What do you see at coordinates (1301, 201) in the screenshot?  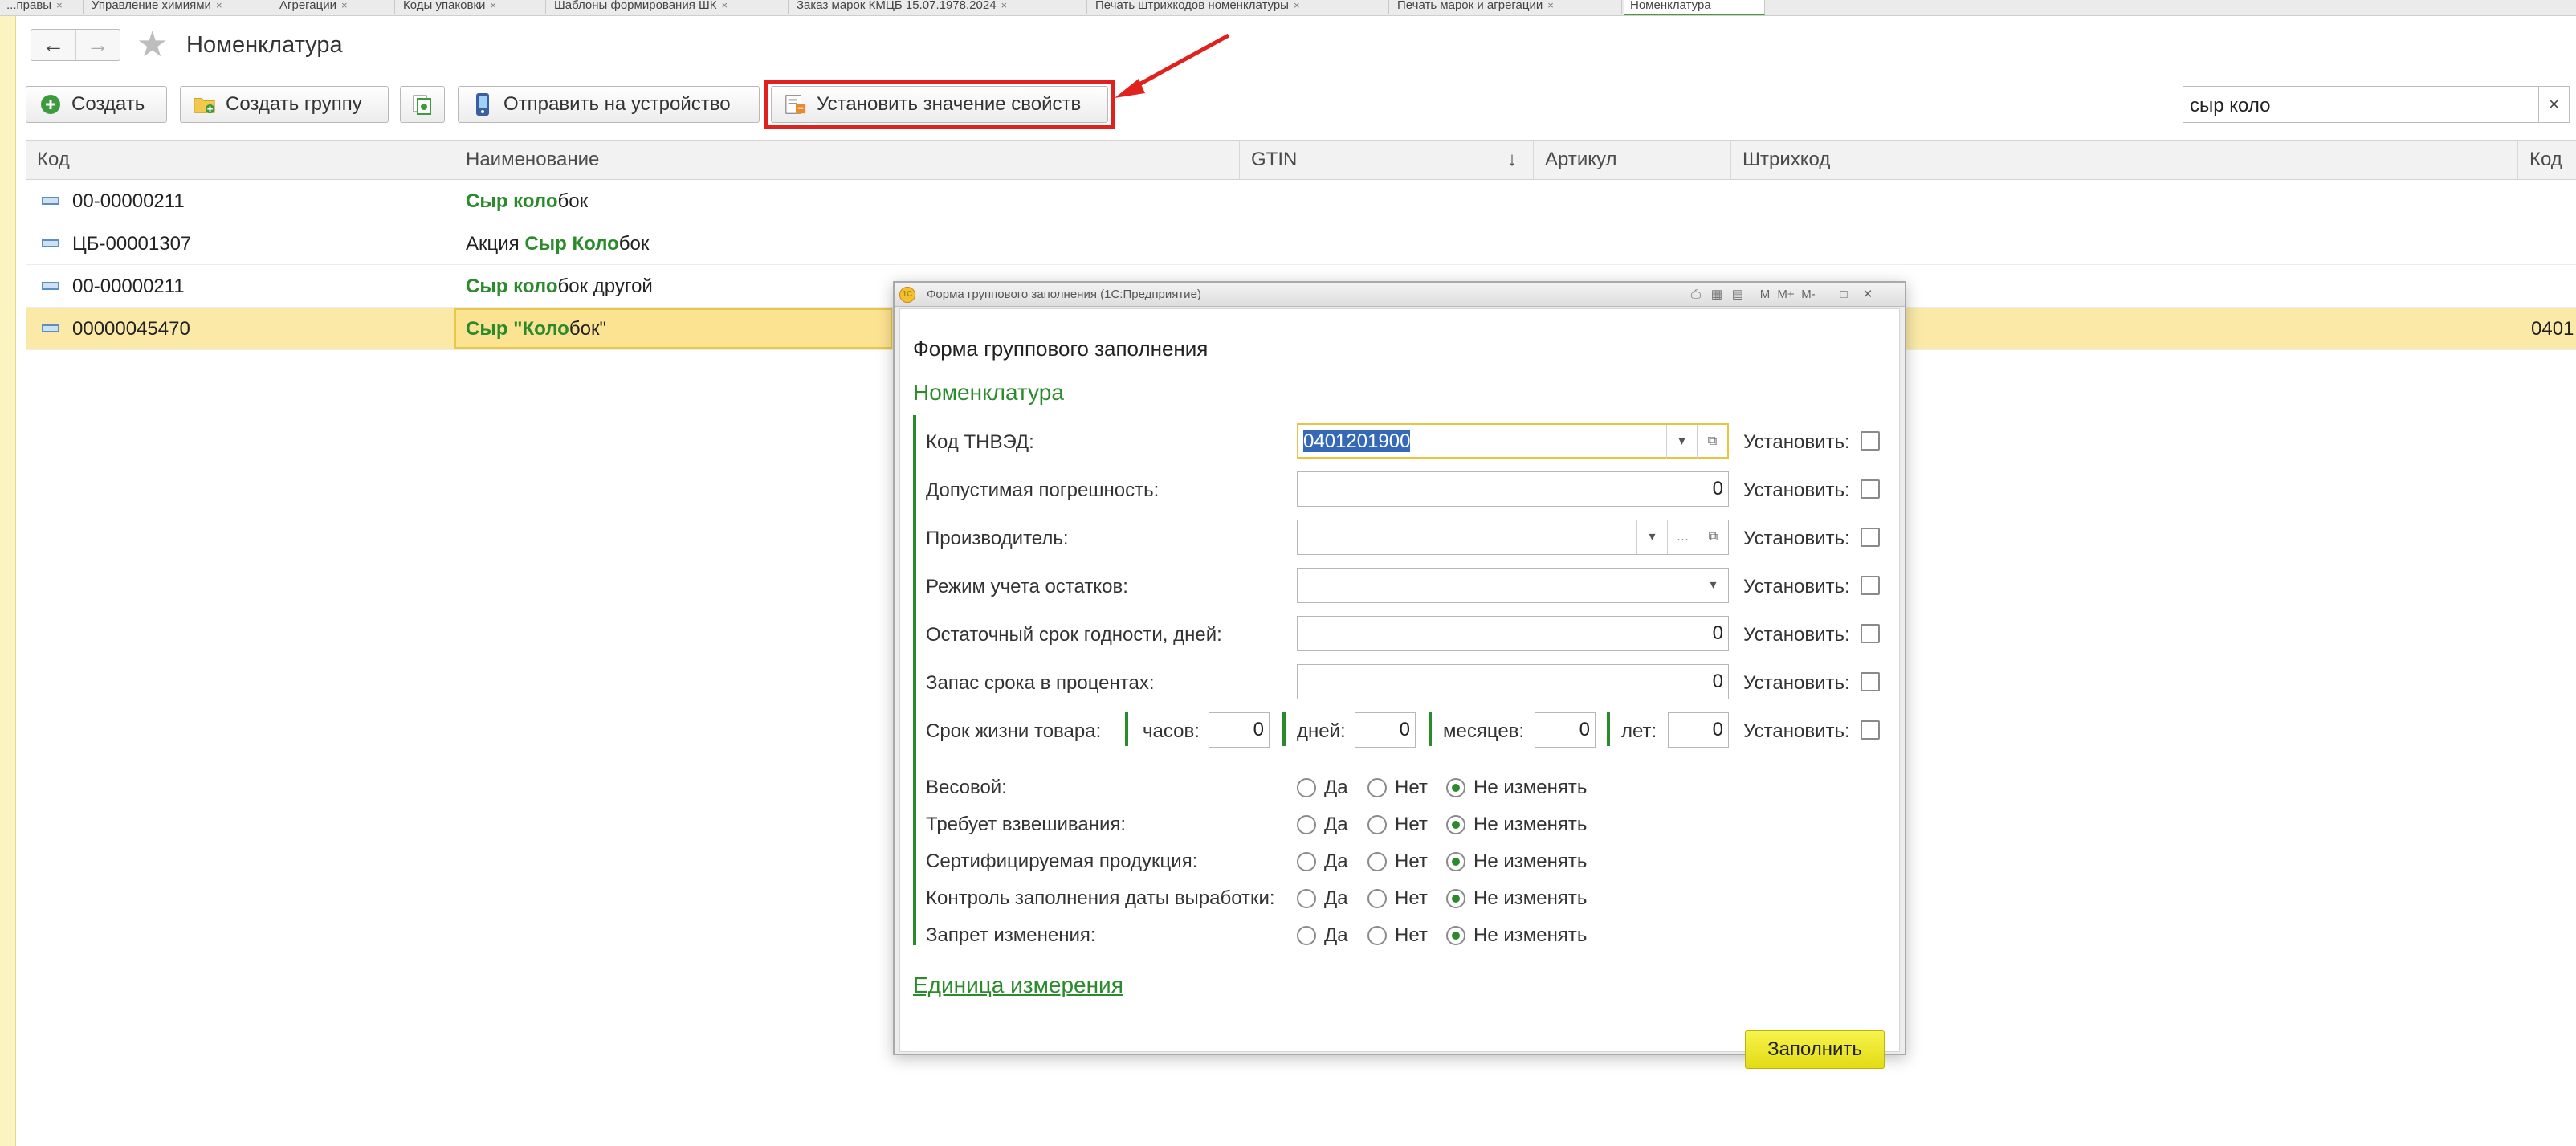 I see `table-row: 00-00000211 Сыр колобок` at bounding box center [1301, 201].